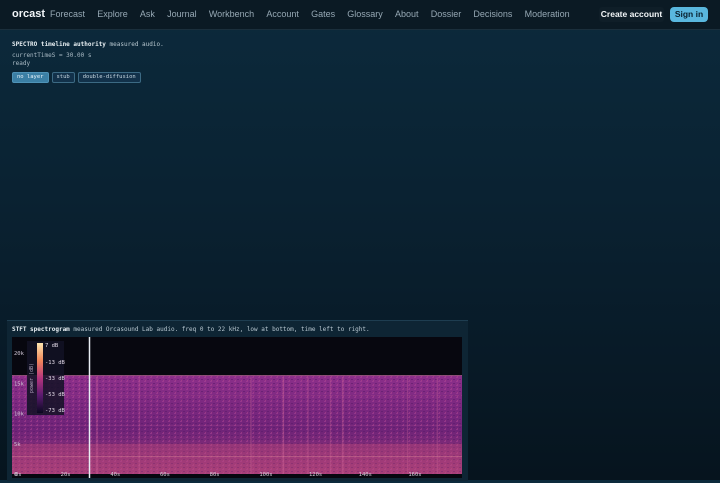 The height and width of the screenshot is (483, 720). I want to click on x-tick-label: 140s, so click(365, 475).